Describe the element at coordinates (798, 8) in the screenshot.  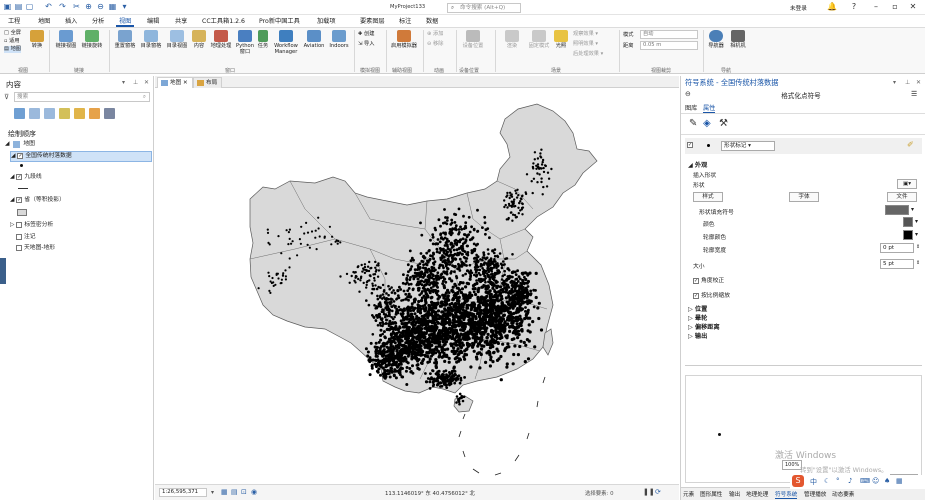
I see `user-status: 未登录` at that location.